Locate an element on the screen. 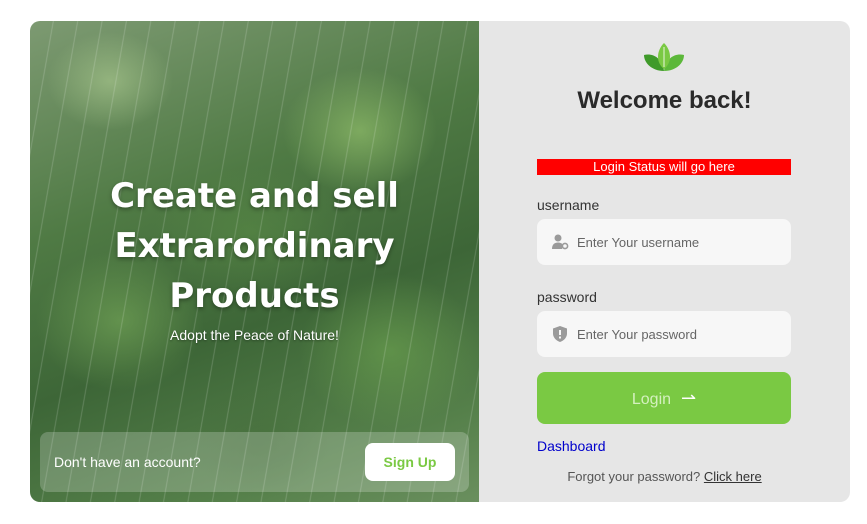 The image size is (867, 524). user-key-icon is located at coordinates (560, 242).